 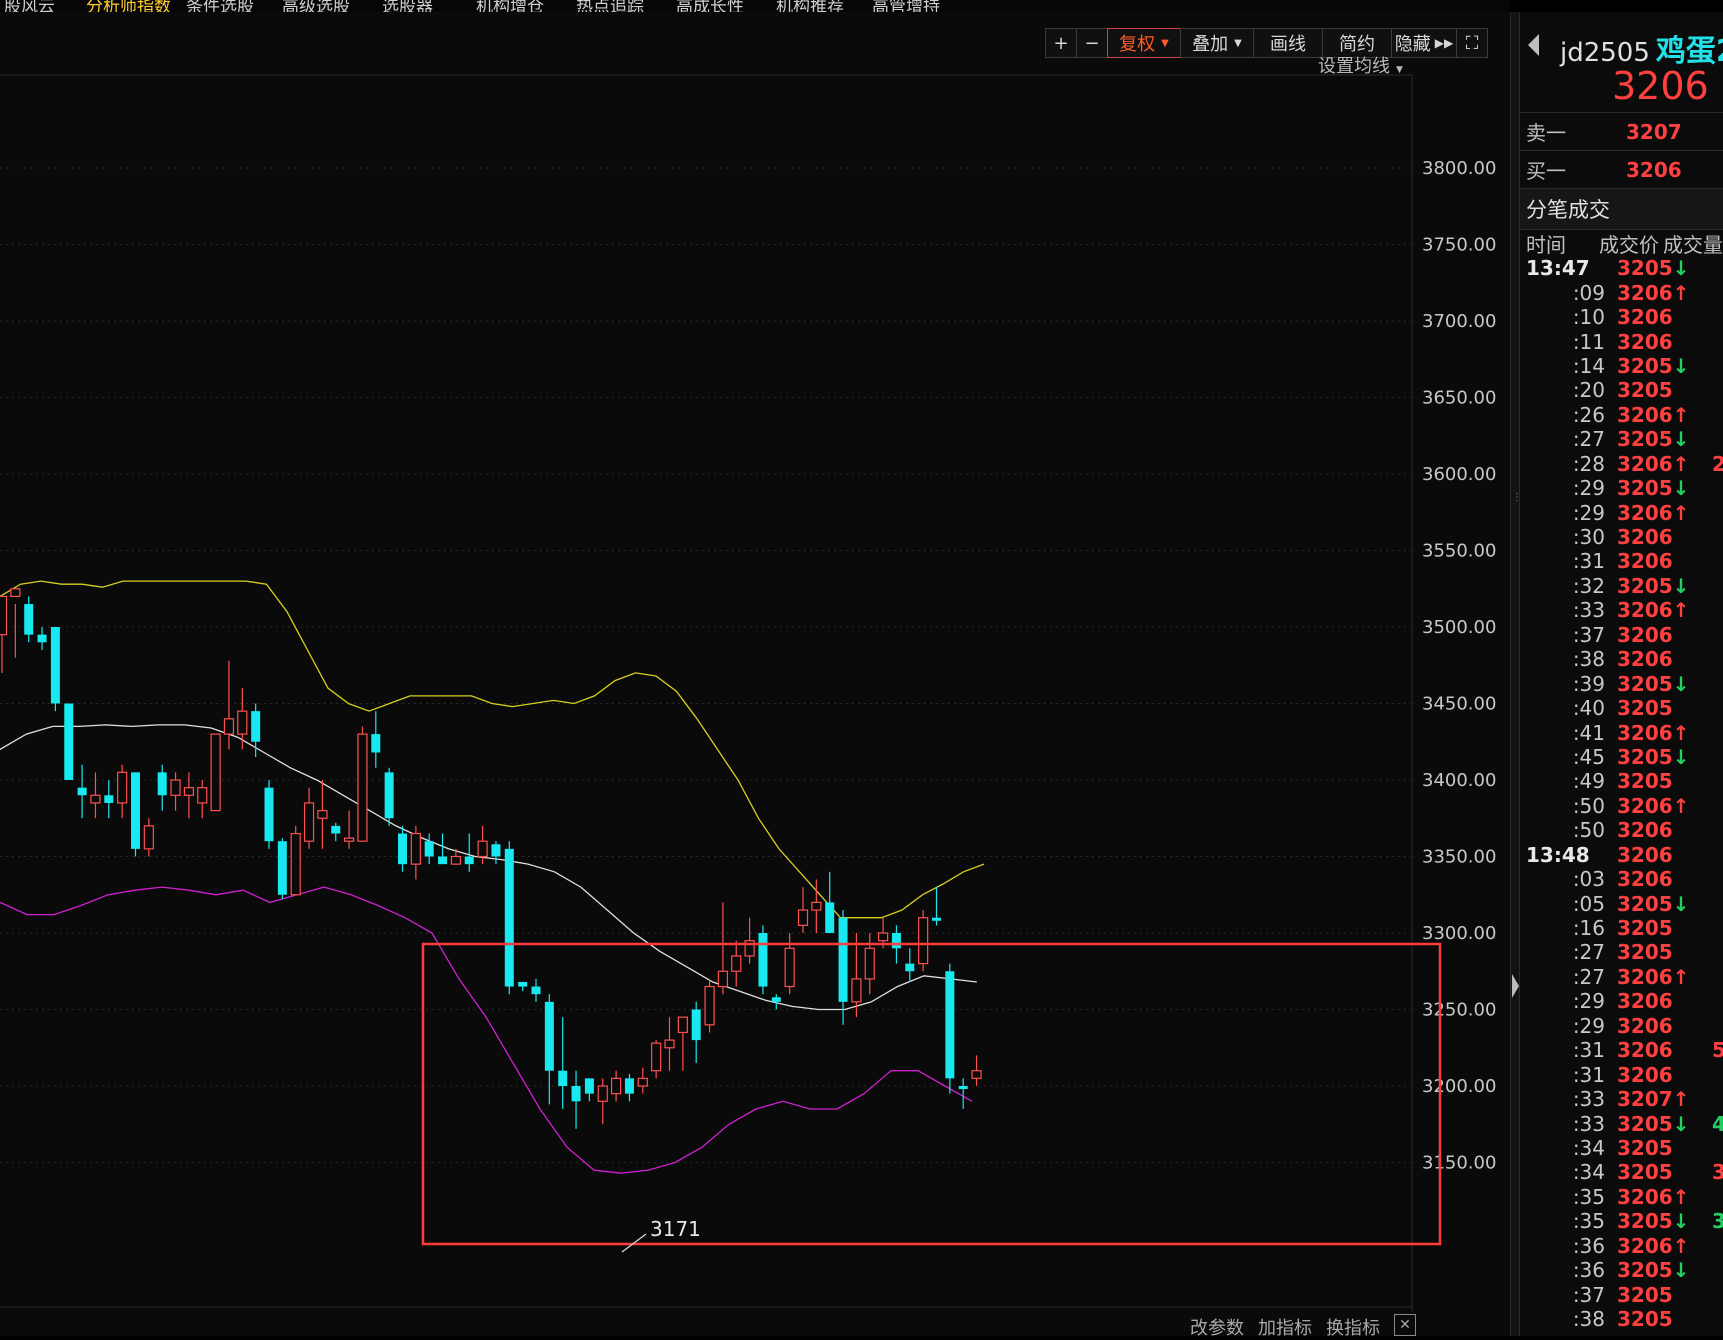 I want to click on tick-row: :27 3205, so click(x=1621, y=952).